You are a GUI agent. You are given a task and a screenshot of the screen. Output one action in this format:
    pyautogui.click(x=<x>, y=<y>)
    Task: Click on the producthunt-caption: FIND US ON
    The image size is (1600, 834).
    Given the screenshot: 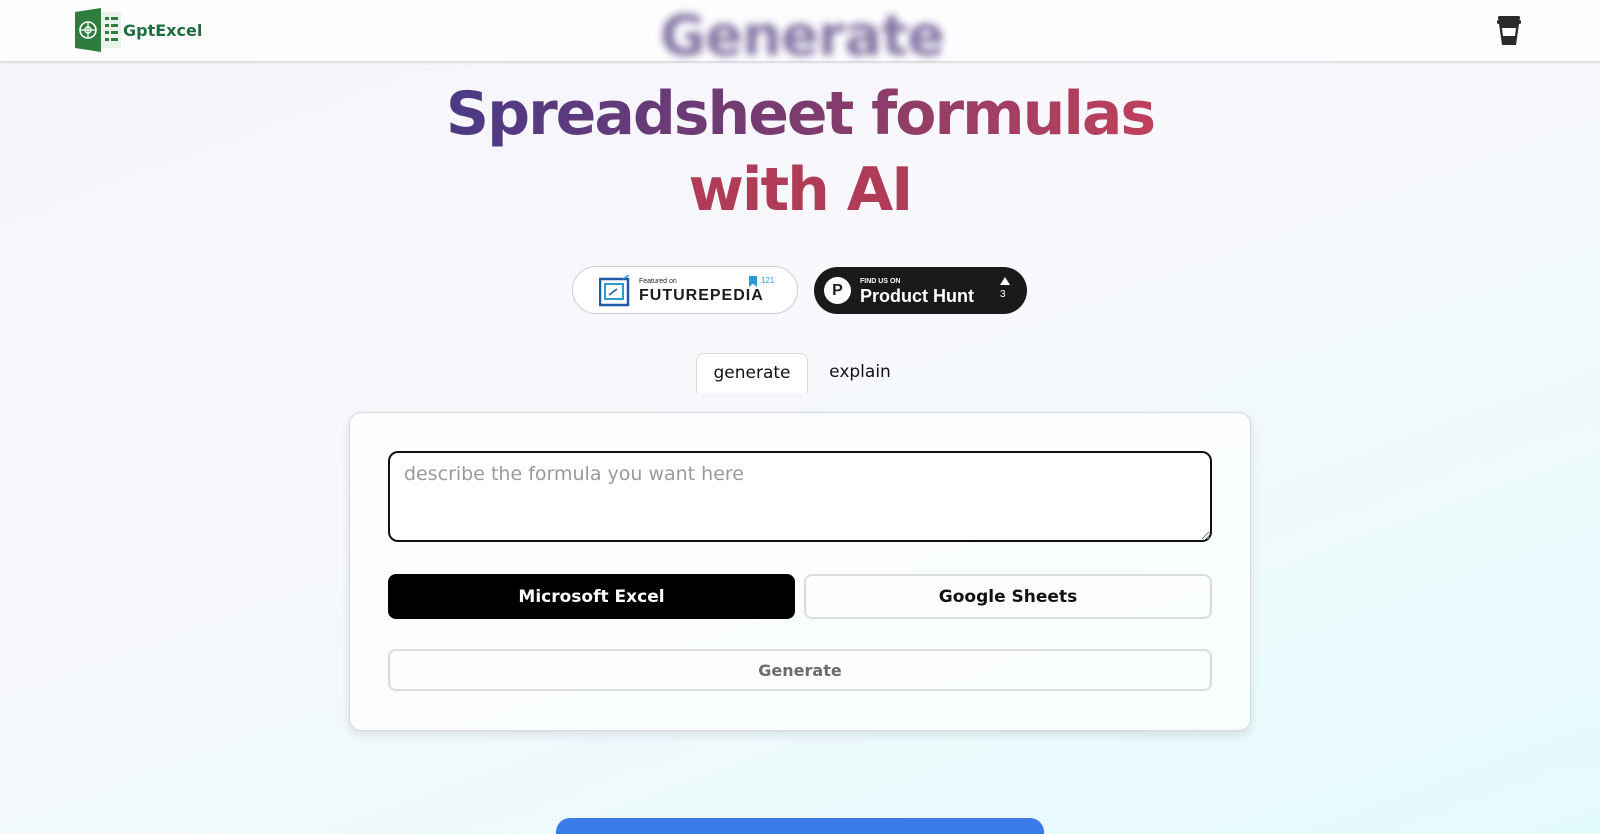 What is the action you would take?
    pyautogui.click(x=880, y=281)
    